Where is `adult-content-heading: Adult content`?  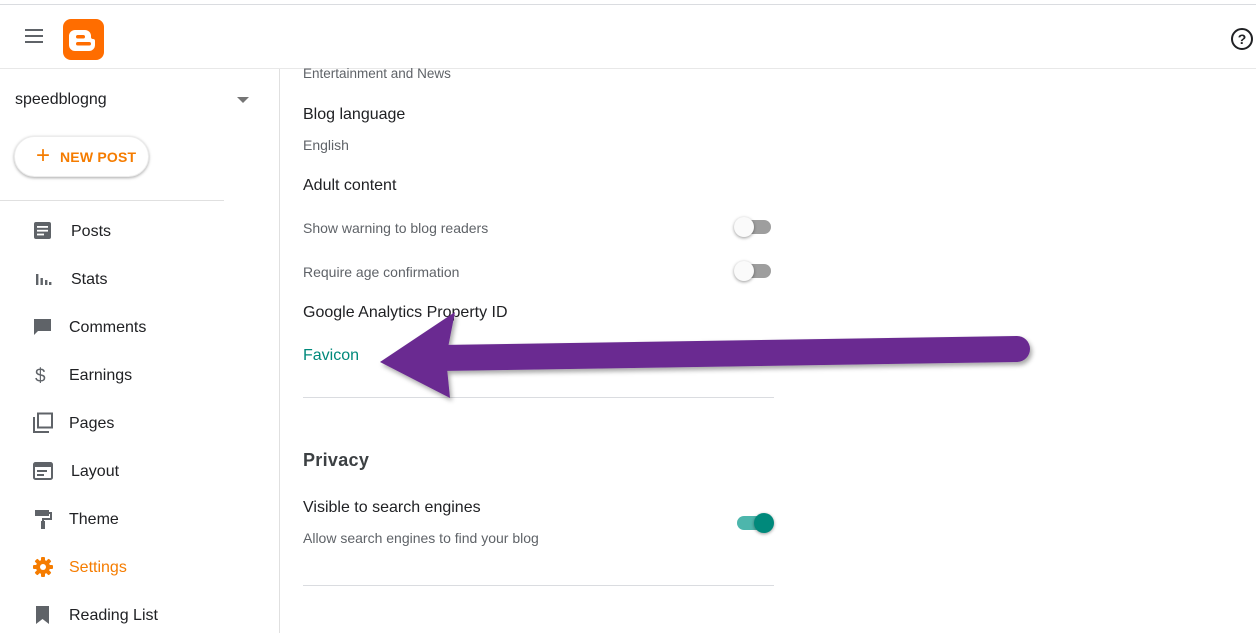 adult-content-heading: Adult content is located at coordinates (350, 185).